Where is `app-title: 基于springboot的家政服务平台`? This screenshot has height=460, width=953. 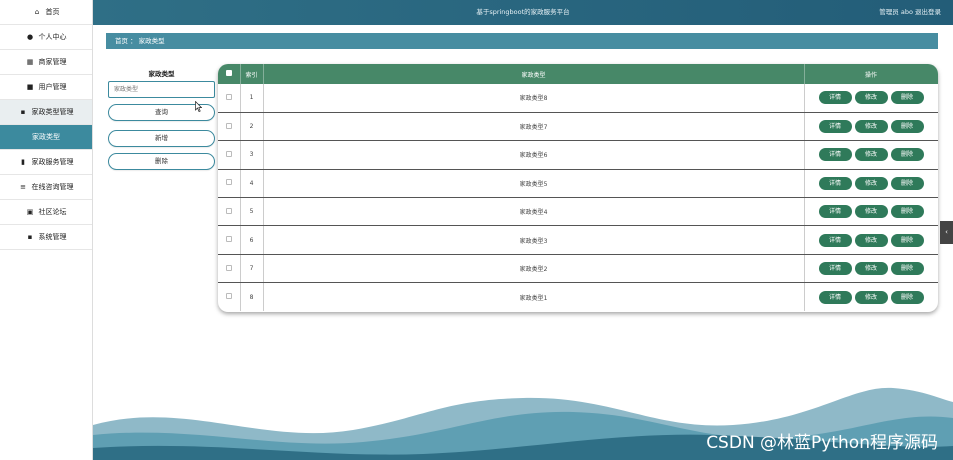 app-title: 基于springboot的家政服务平台 is located at coordinates (523, 12).